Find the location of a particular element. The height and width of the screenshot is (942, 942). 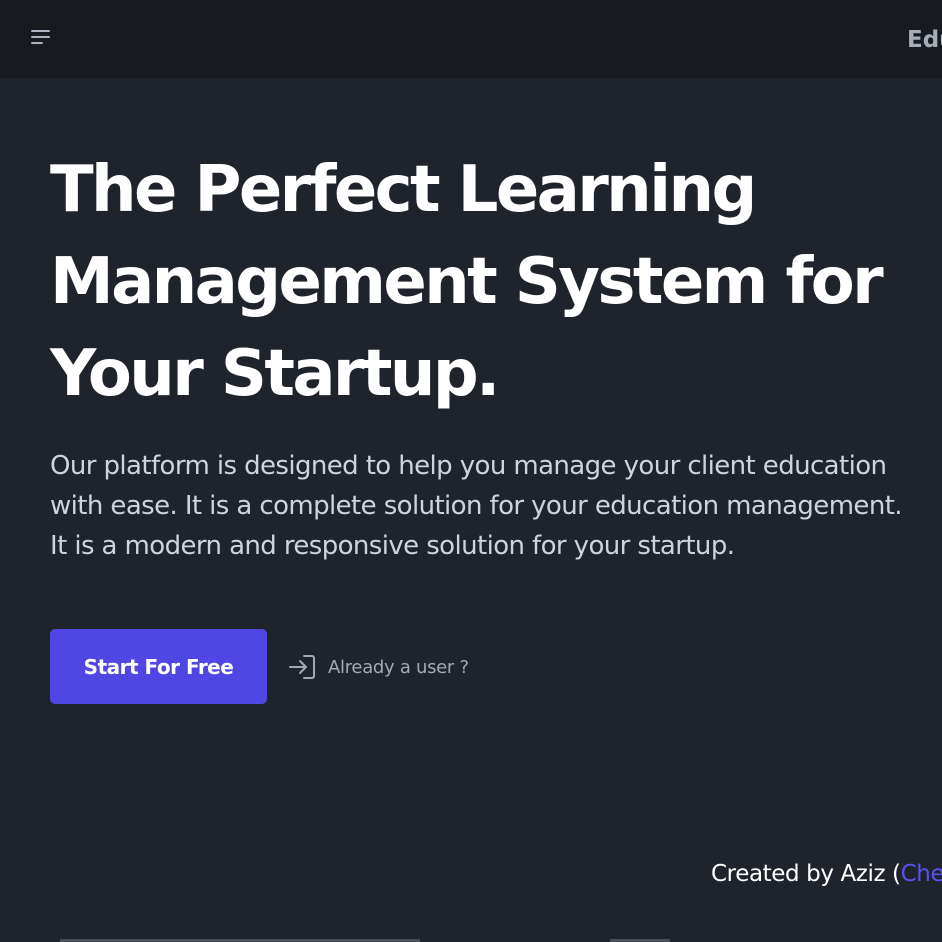

already-a-user-link: Already a user ? is located at coordinates (378, 667).